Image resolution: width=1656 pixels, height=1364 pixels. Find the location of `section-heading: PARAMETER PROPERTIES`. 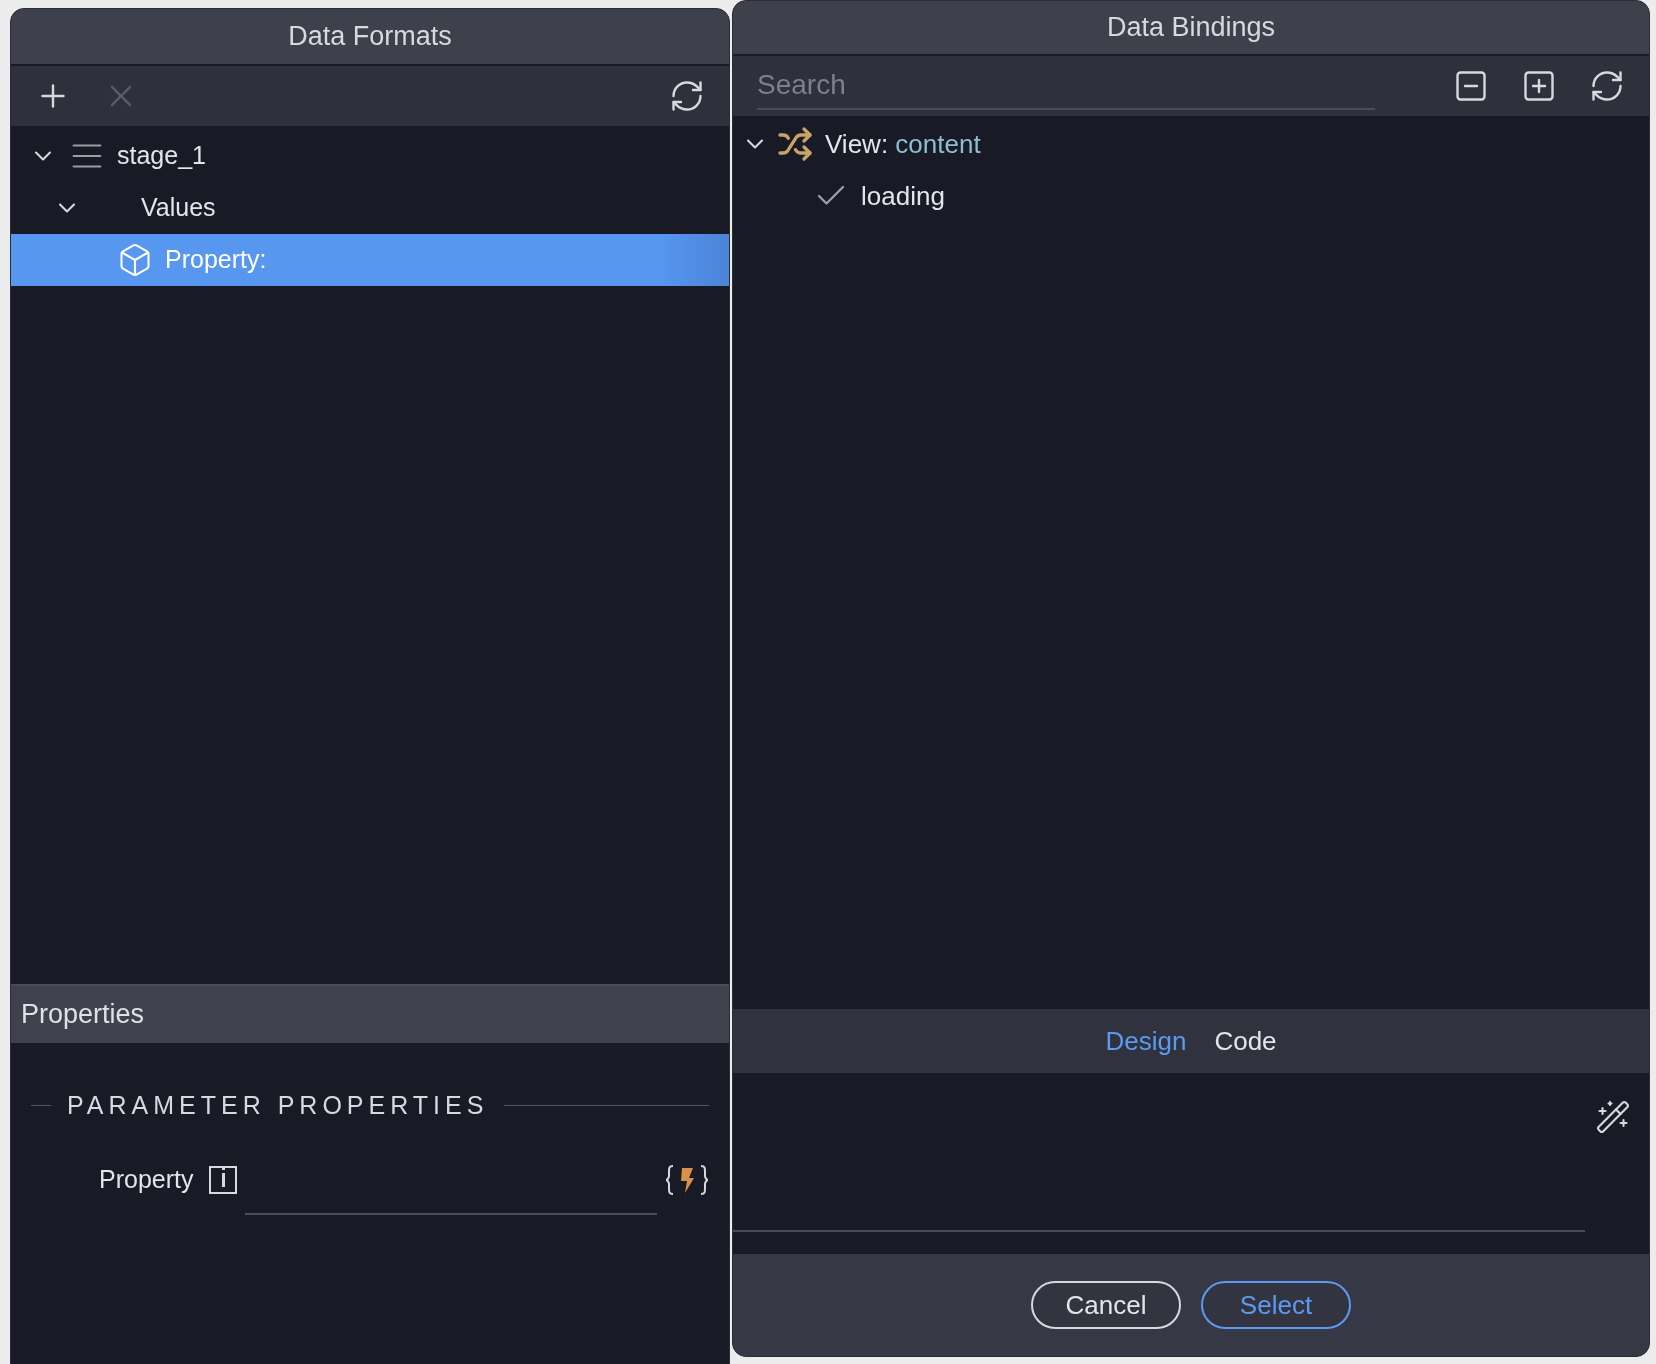

section-heading: PARAMETER PROPERTIES is located at coordinates (278, 1105).